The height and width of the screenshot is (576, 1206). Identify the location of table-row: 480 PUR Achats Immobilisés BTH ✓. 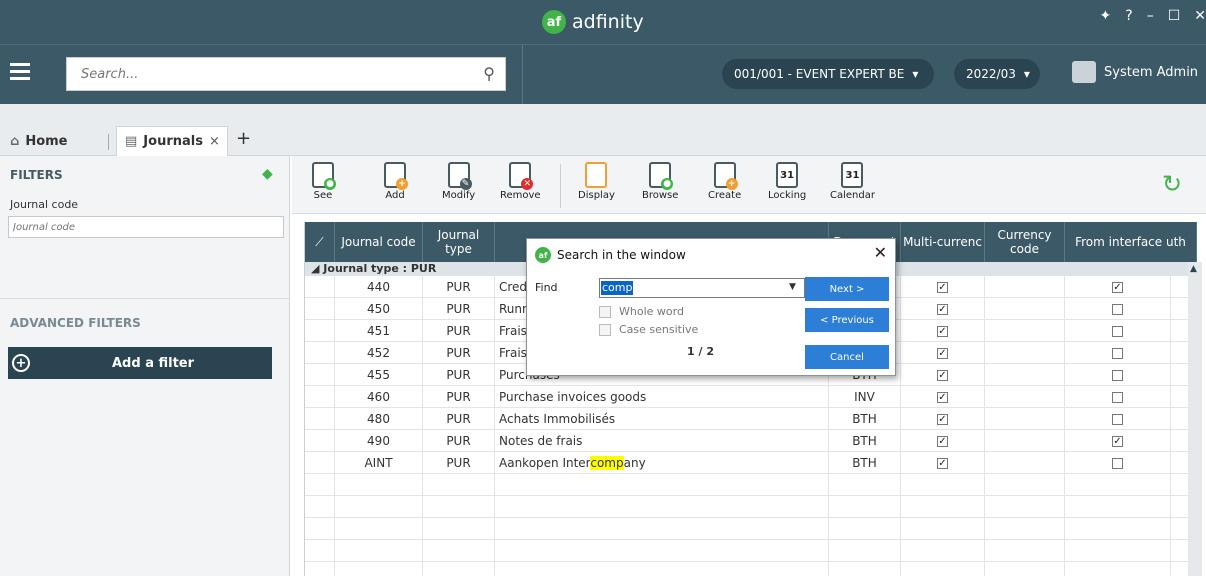
(751, 419).